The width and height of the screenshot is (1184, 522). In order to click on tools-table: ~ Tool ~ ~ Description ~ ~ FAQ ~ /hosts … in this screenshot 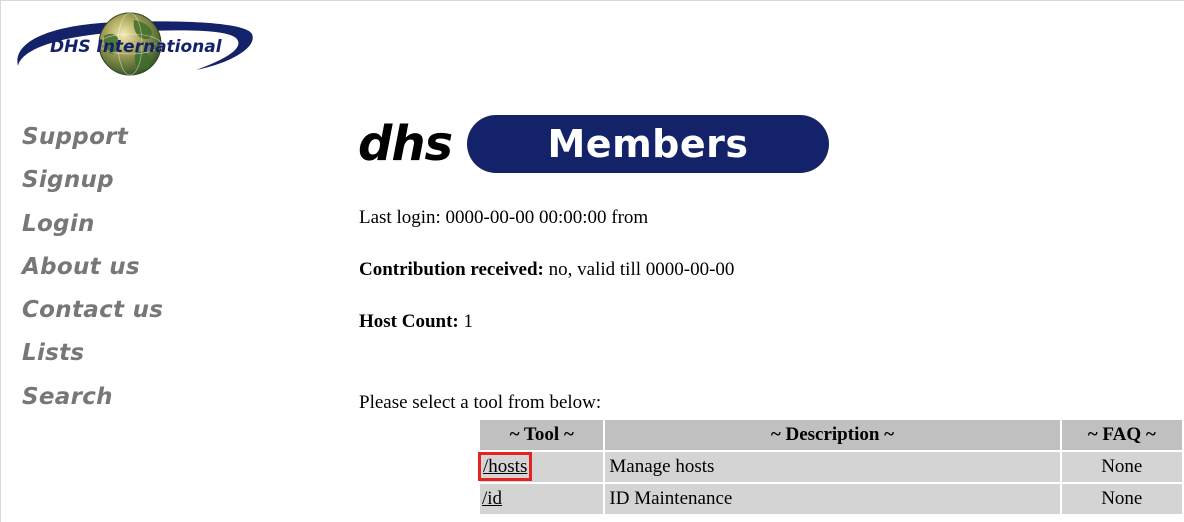, I will do `click(830, 467)`.